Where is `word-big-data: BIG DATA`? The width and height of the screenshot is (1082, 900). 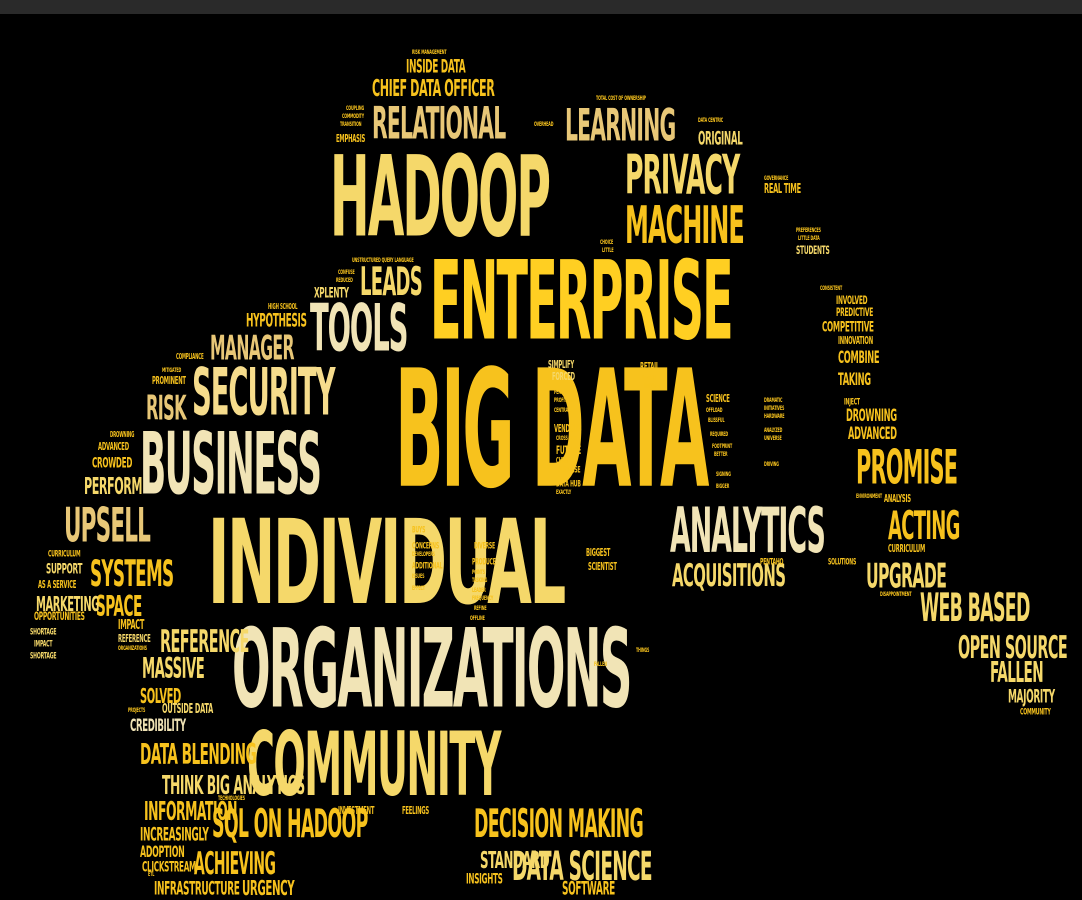
word-big-data: BIG DATA is located at coordinates (552, 430).